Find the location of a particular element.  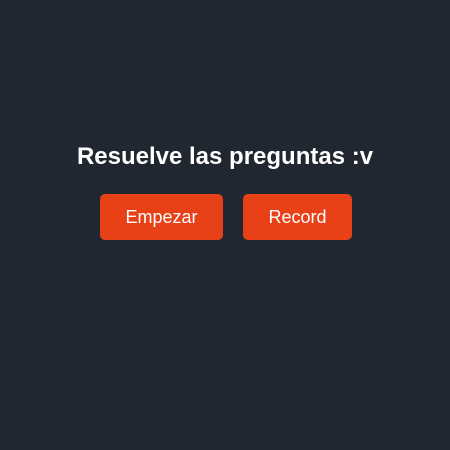

page-title: Resuelve las preguntas :v is located at coordinates (225, 156).